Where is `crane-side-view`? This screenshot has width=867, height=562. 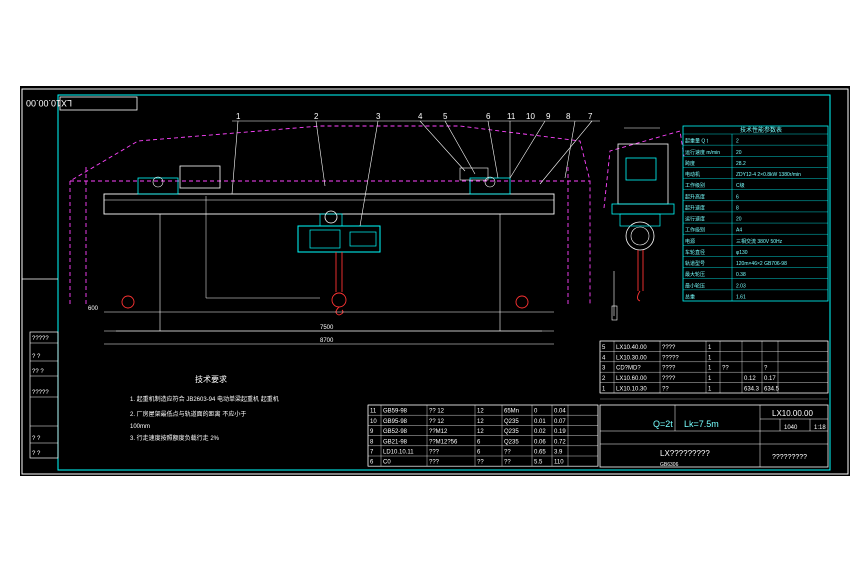
crane-side-view is located at coordinates (644, 224).